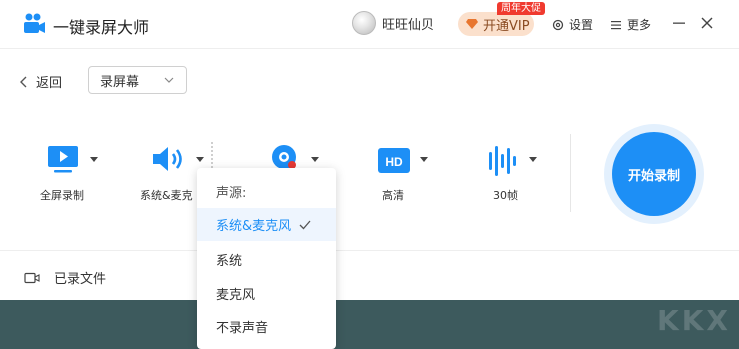  I want to click on mode-select: 录屏幕, so click(137, 80).